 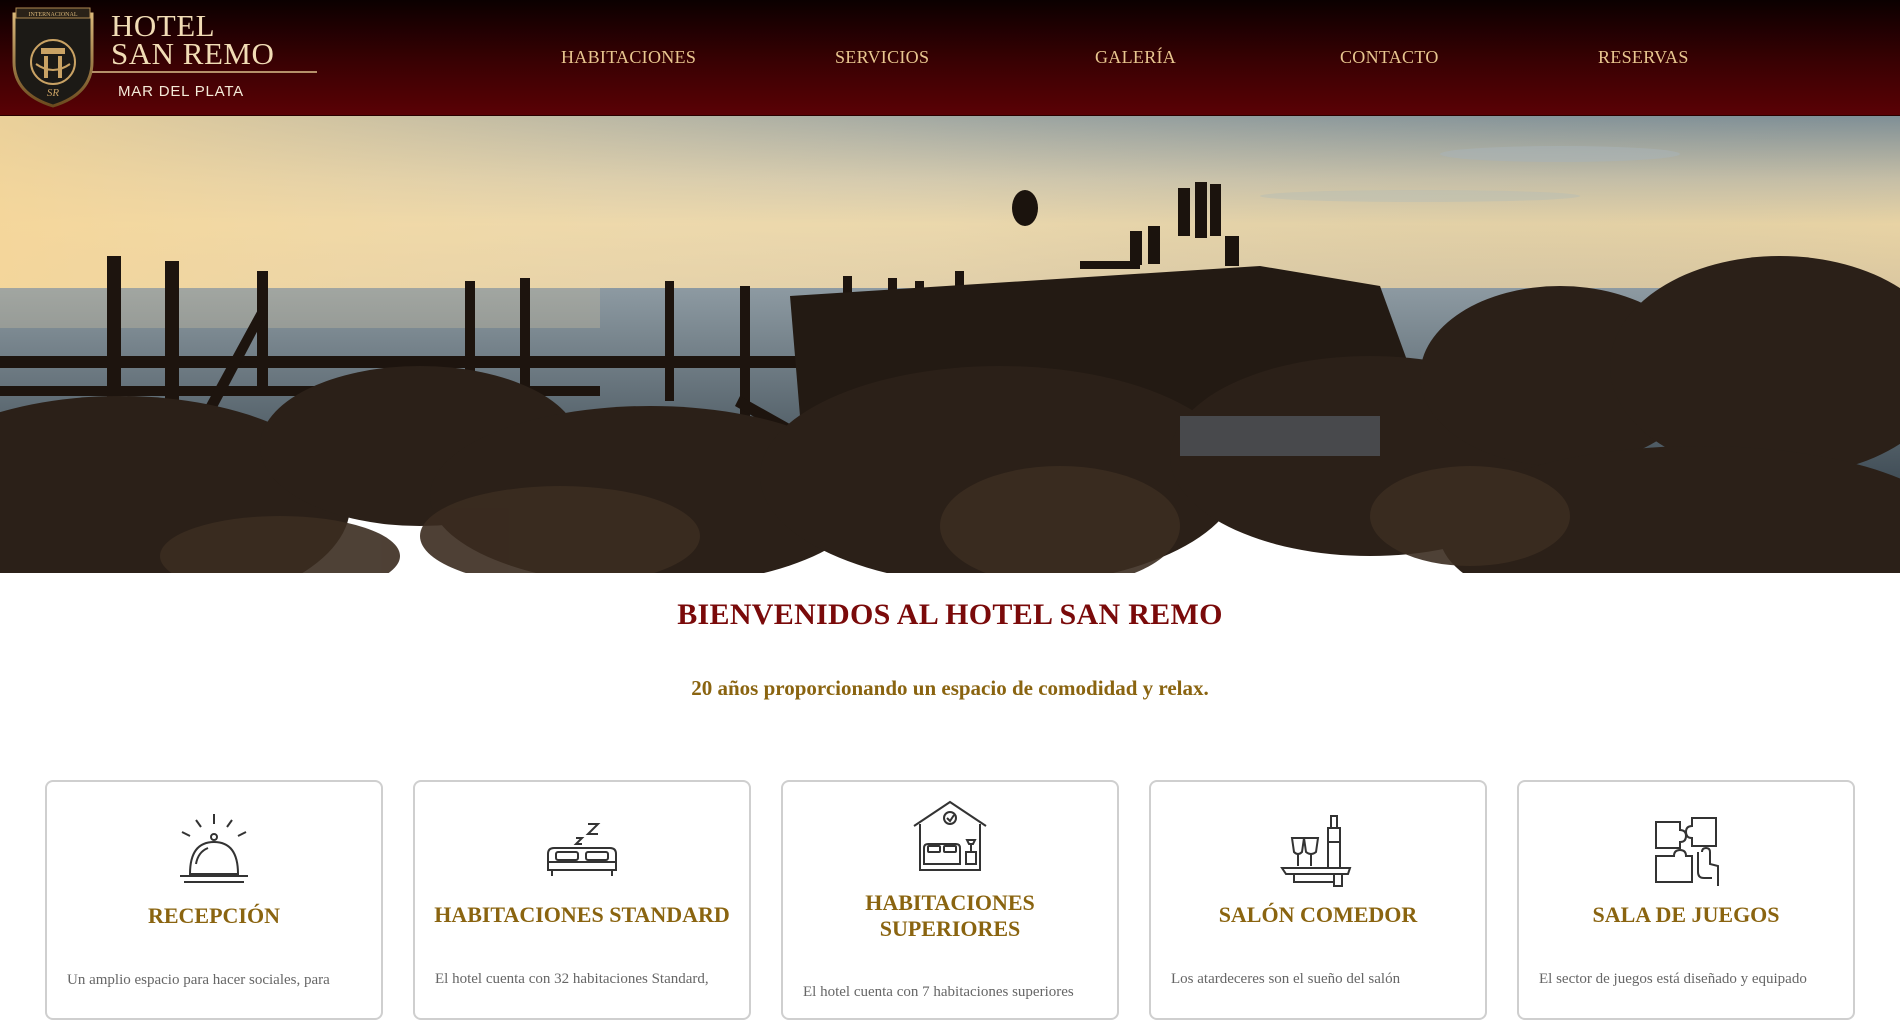 What do you see at coordinates (1686, 914) in the screenshot?
I see `service-title-juegos: SALA DE JUEGOS` at bounding box center [1686, 914].